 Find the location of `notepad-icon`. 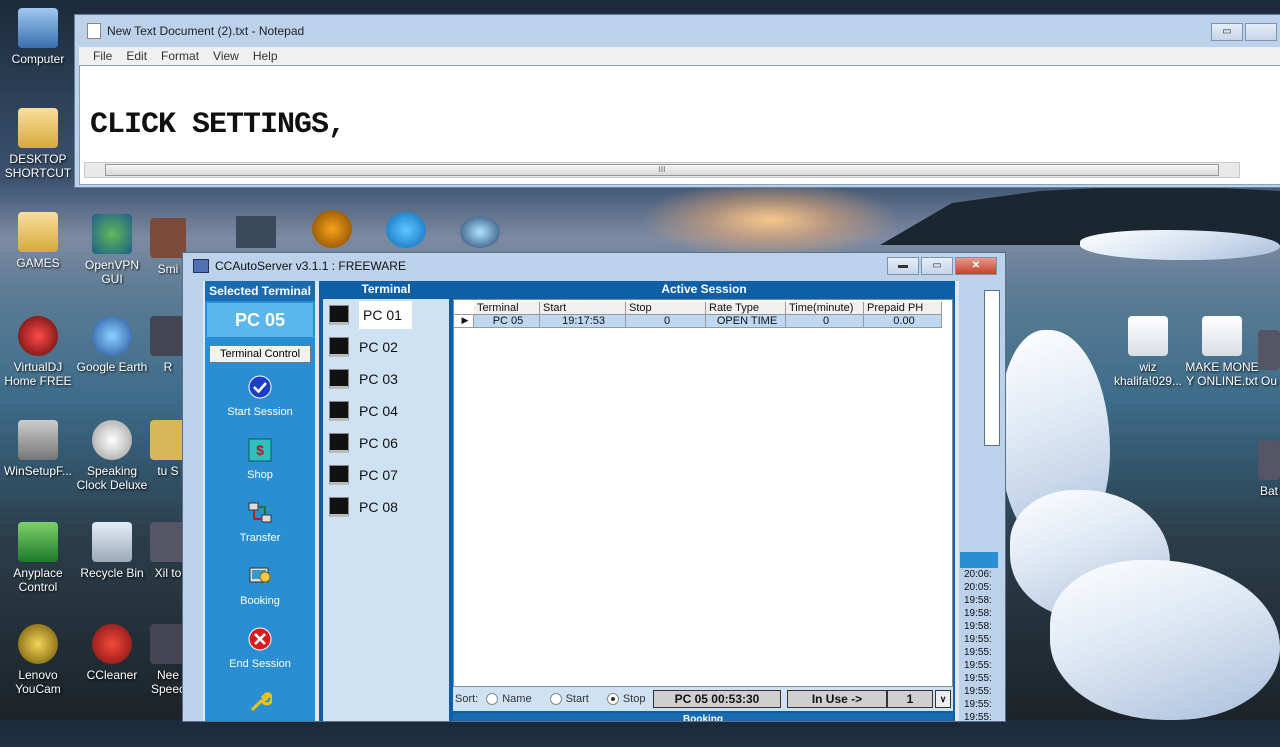

notepad-icon is located at coordinates (94, 31).